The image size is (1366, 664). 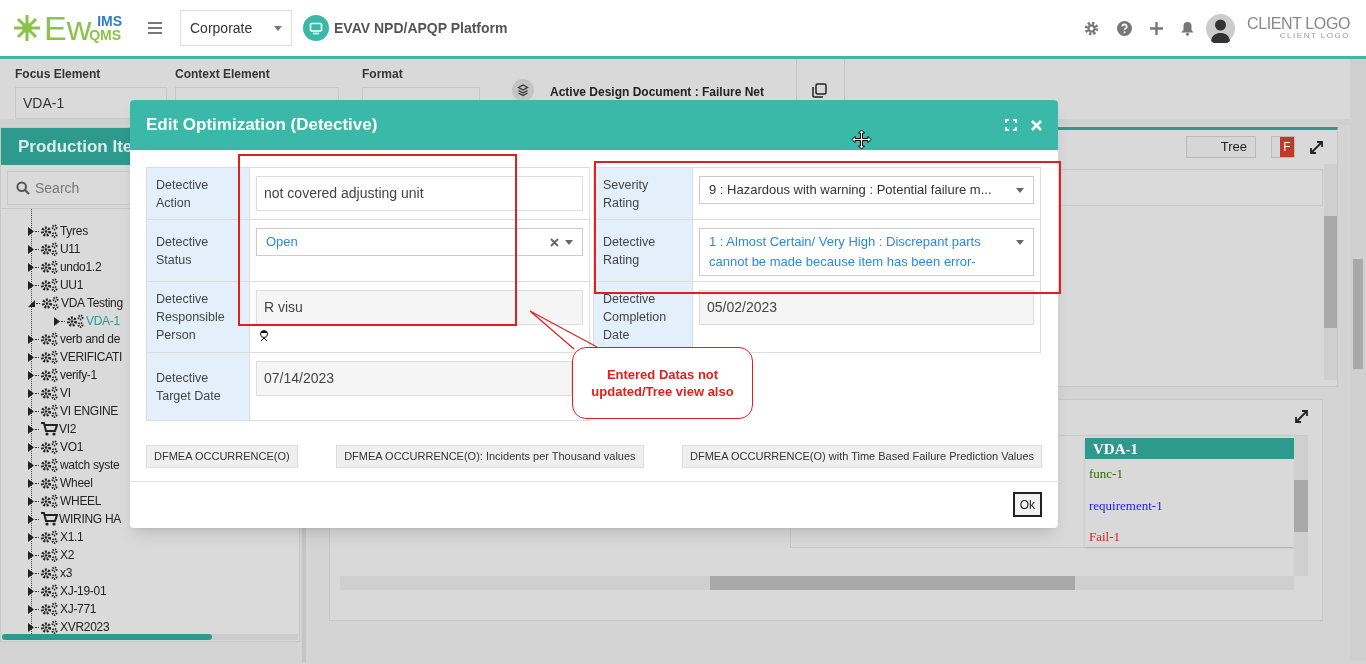 What do you see at coordinates (1358, 360) in the screenshot?
I see `page-scrollbar` at bounding box center [1358, 360].